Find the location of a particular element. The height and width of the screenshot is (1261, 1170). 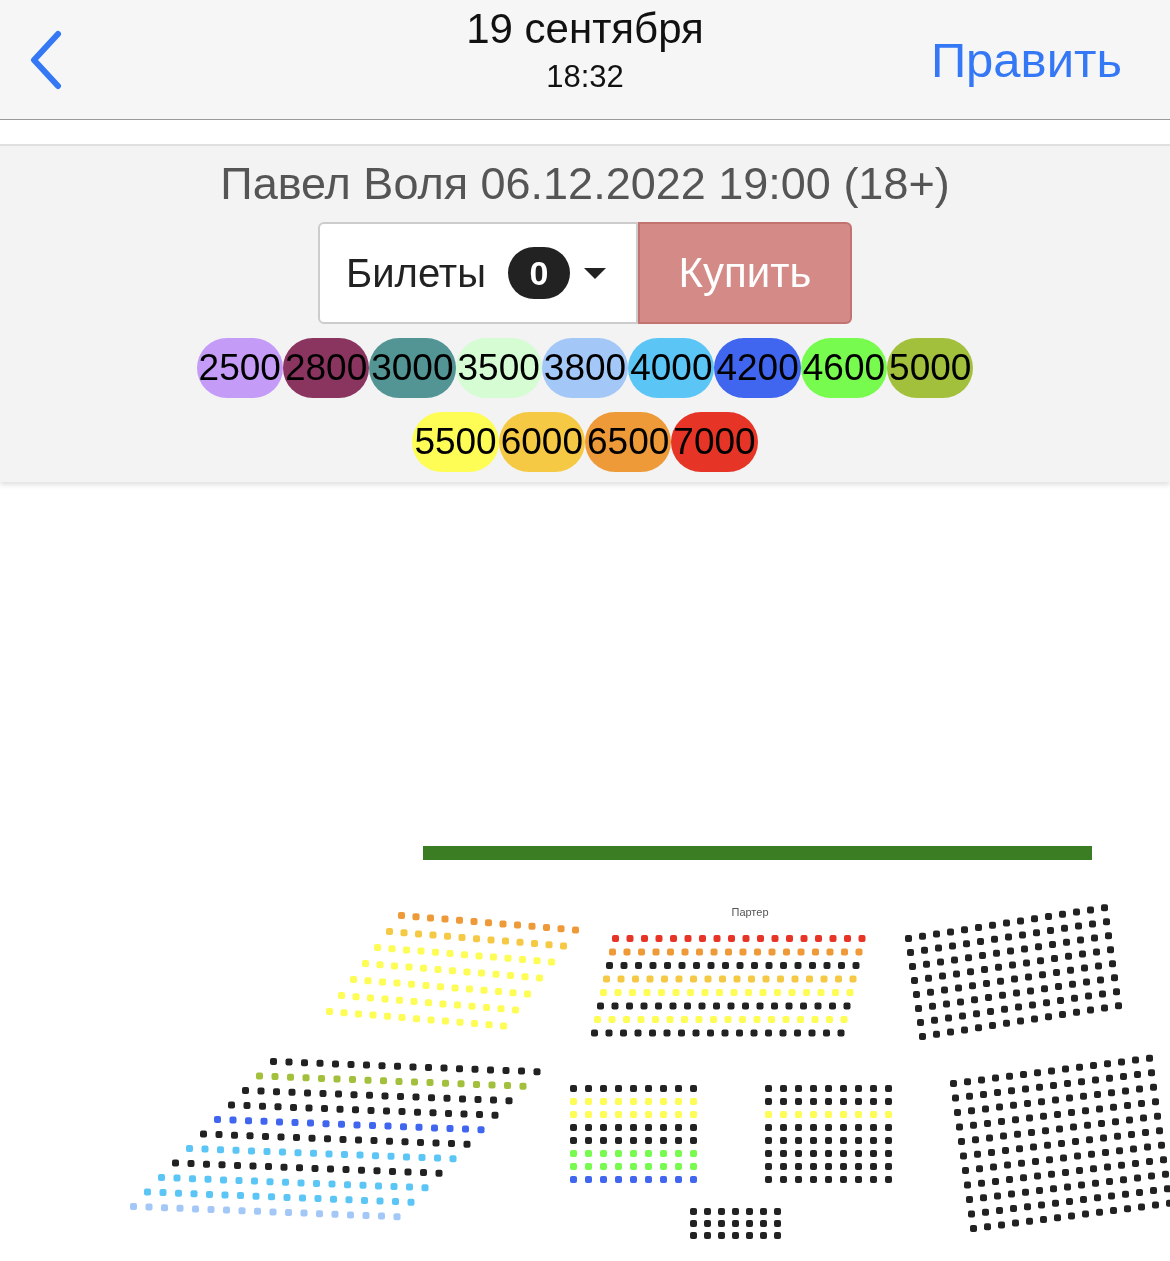

buy-button: Купить is located at coordinates (745, 273).